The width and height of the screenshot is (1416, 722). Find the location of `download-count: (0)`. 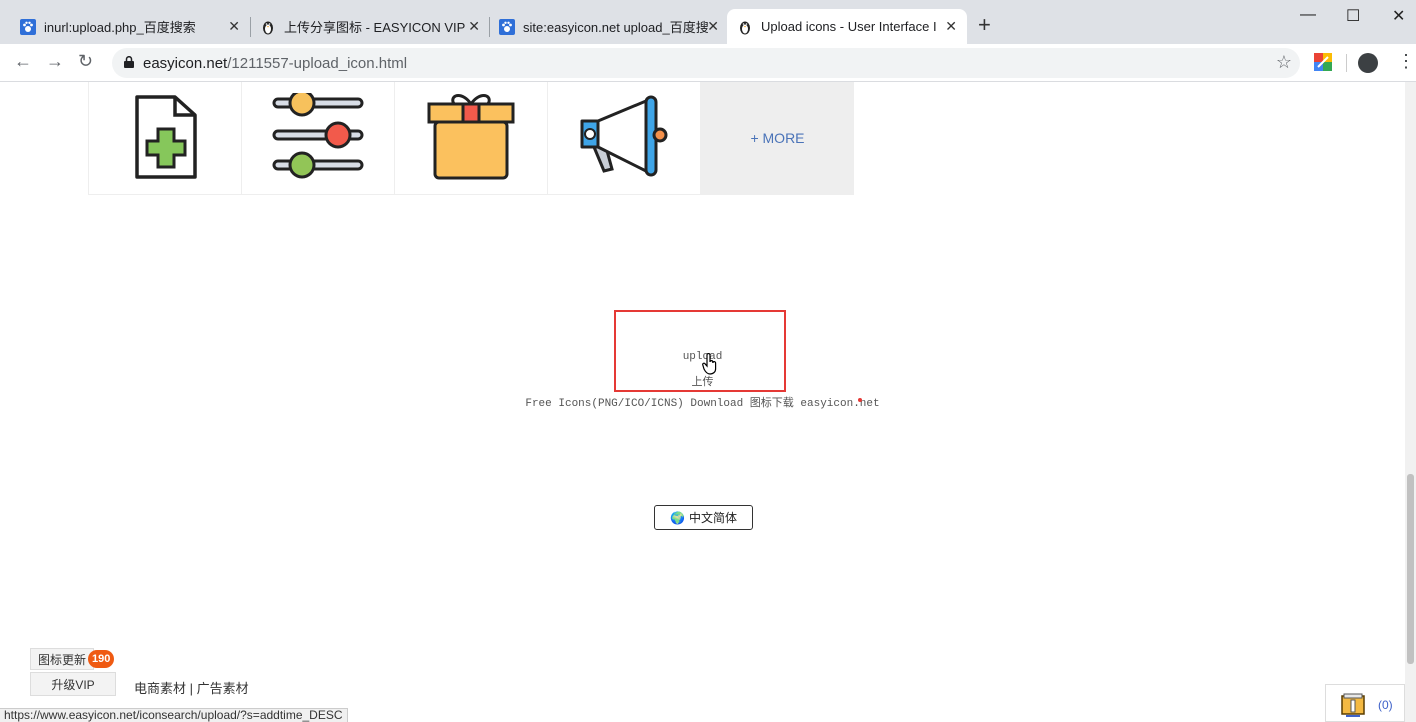

download-count: (0) is located at coordinates (1385, 705).